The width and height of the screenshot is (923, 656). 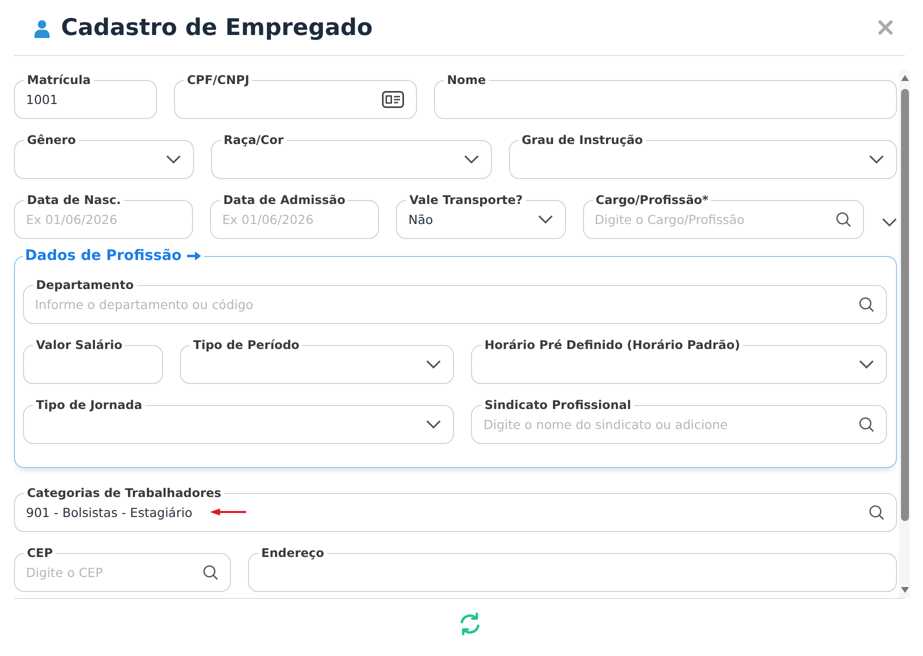 I want to click on field-label: Categorias de Trabalhadores, so click(x=124, y=493).